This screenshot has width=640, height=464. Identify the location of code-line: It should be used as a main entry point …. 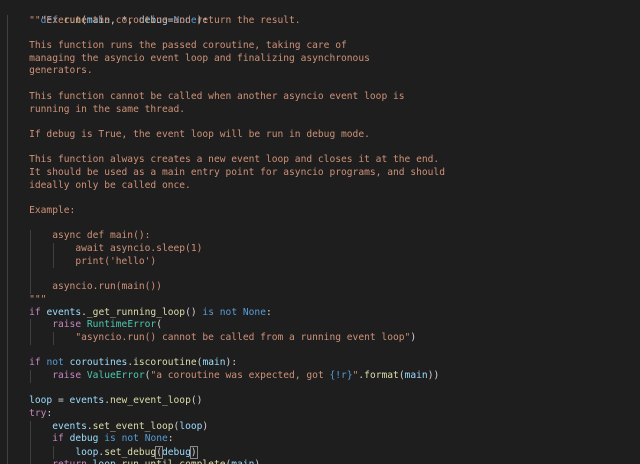
(323, 173).